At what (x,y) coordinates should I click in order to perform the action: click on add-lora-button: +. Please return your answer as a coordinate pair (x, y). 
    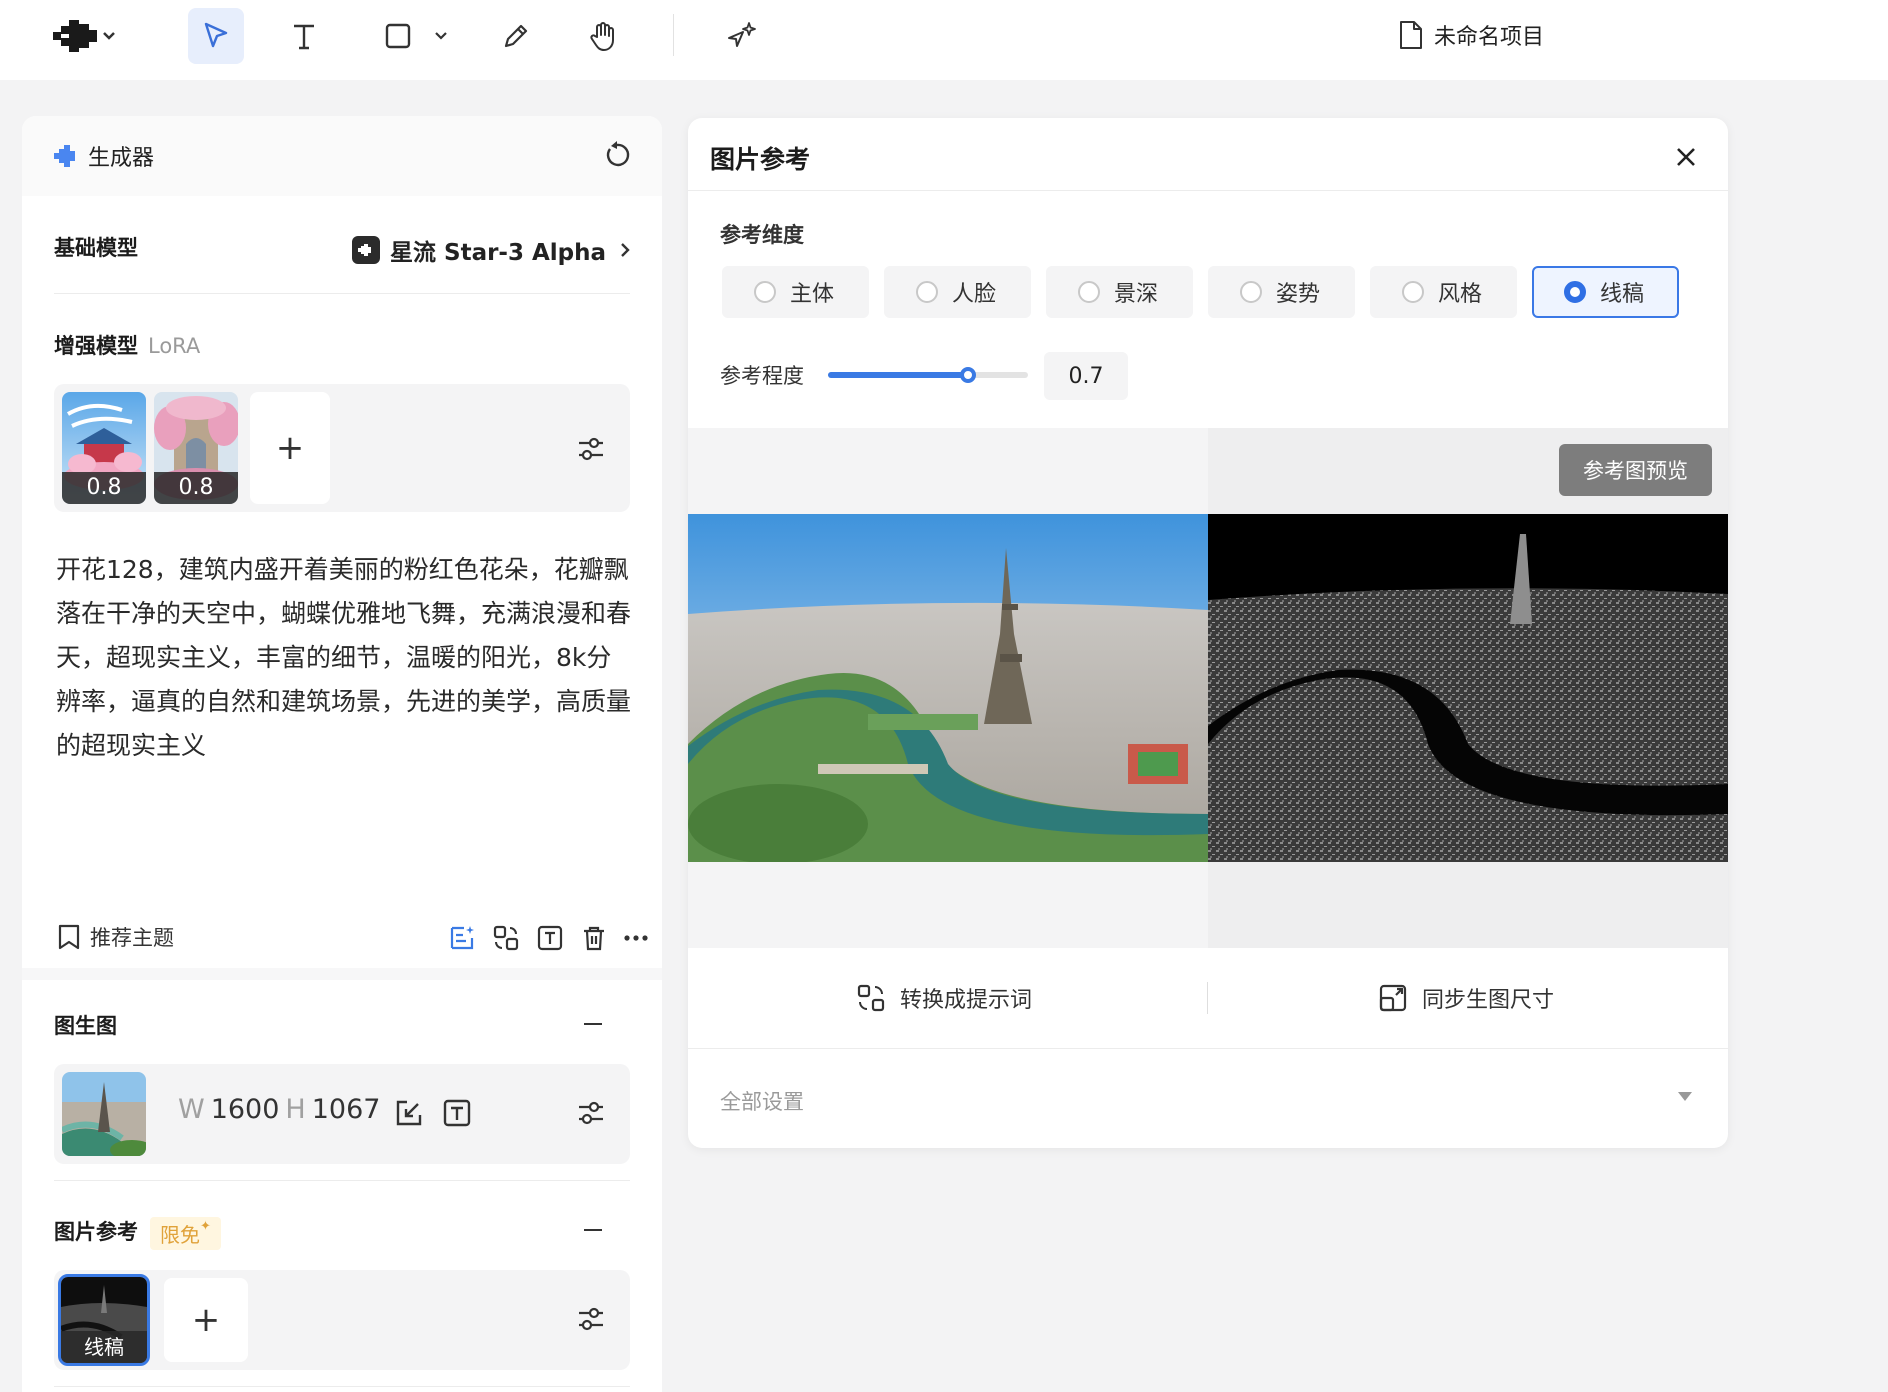
    Looking at the image, I should click on (290, 448).